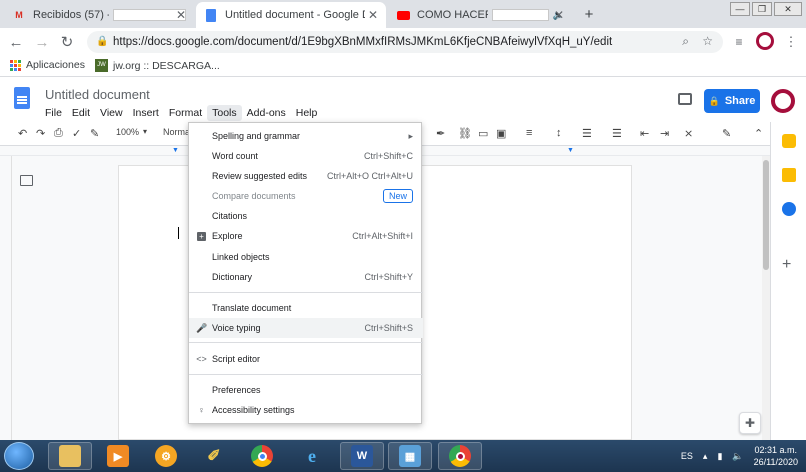 The height and width of the screenshot is (472, 806). Describe the element at coordinates (765, 41) in the screenshot. I see `profile-avatar` at that location.